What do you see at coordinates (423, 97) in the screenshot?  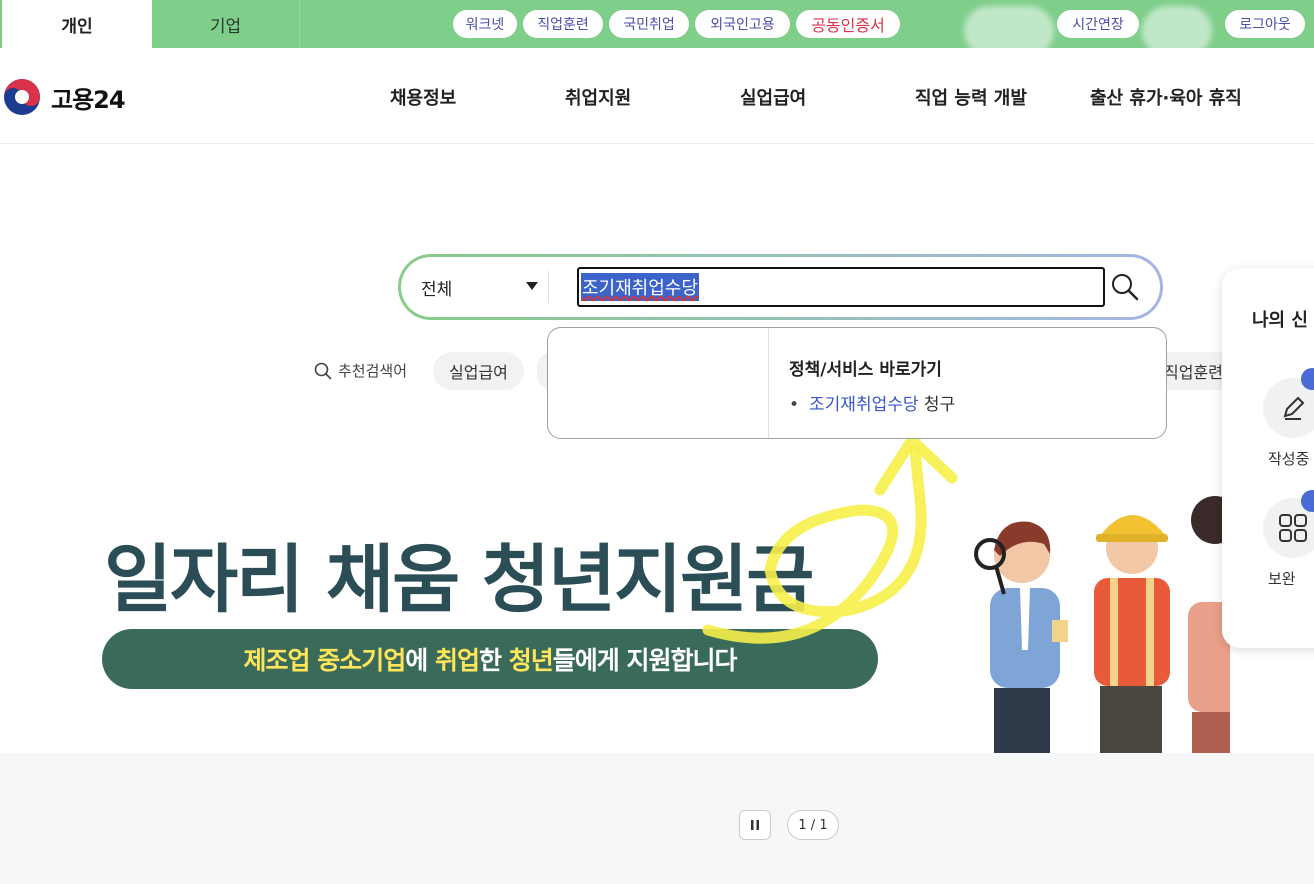 I see `nav-job-info: 채용정보` at bounding box center [423, 97].